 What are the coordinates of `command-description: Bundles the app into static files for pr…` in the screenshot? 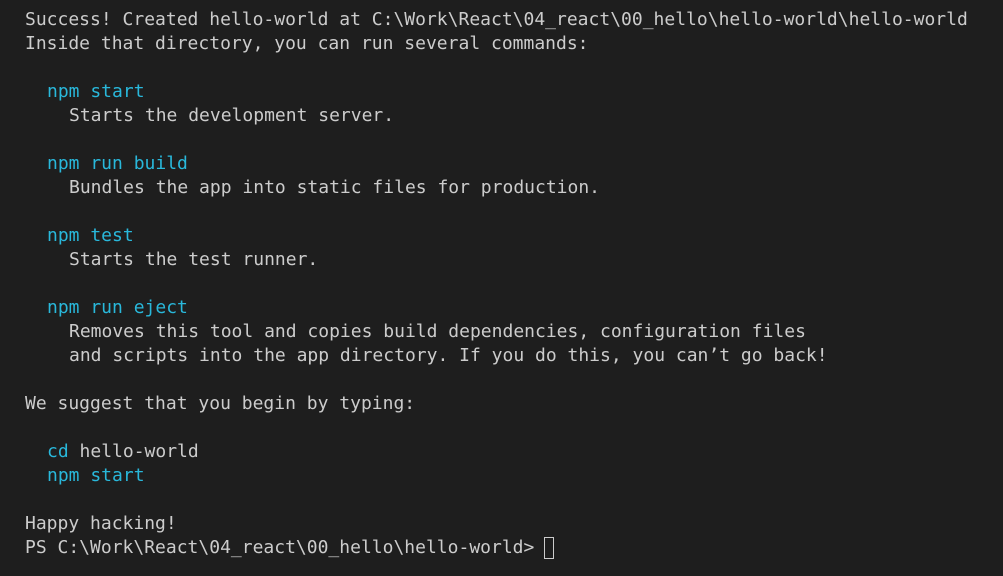 It's located at (335, 187).